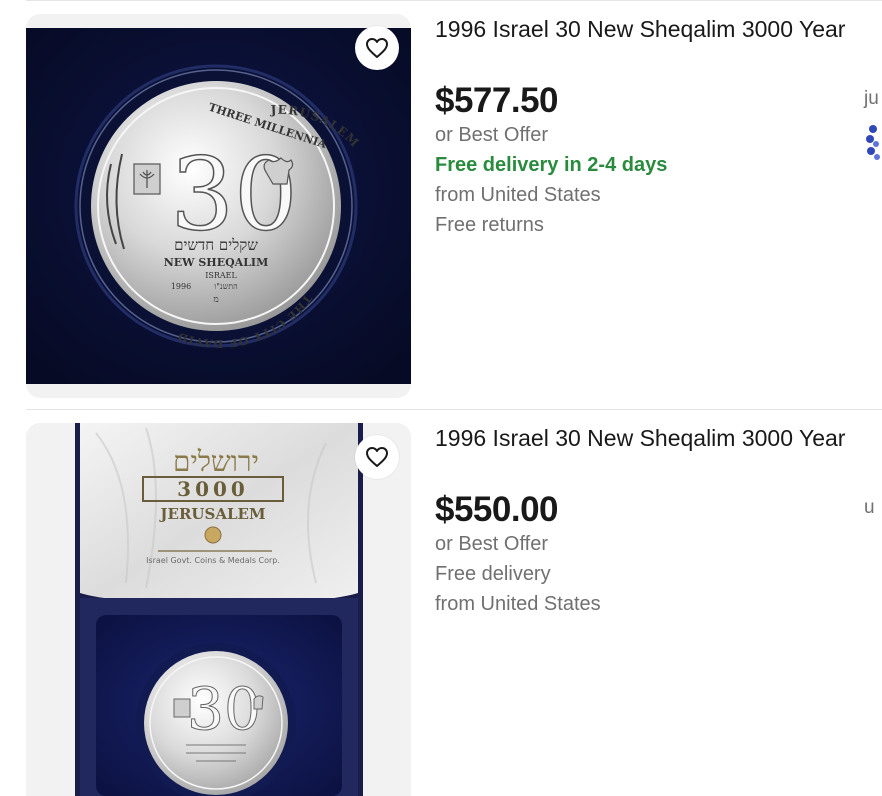 Image resolution: width=882 pixels, height=796 pixels. Describe the element at coordinates (213, 489) in the screenshot. I see `box-number-text: 3000` at that location.